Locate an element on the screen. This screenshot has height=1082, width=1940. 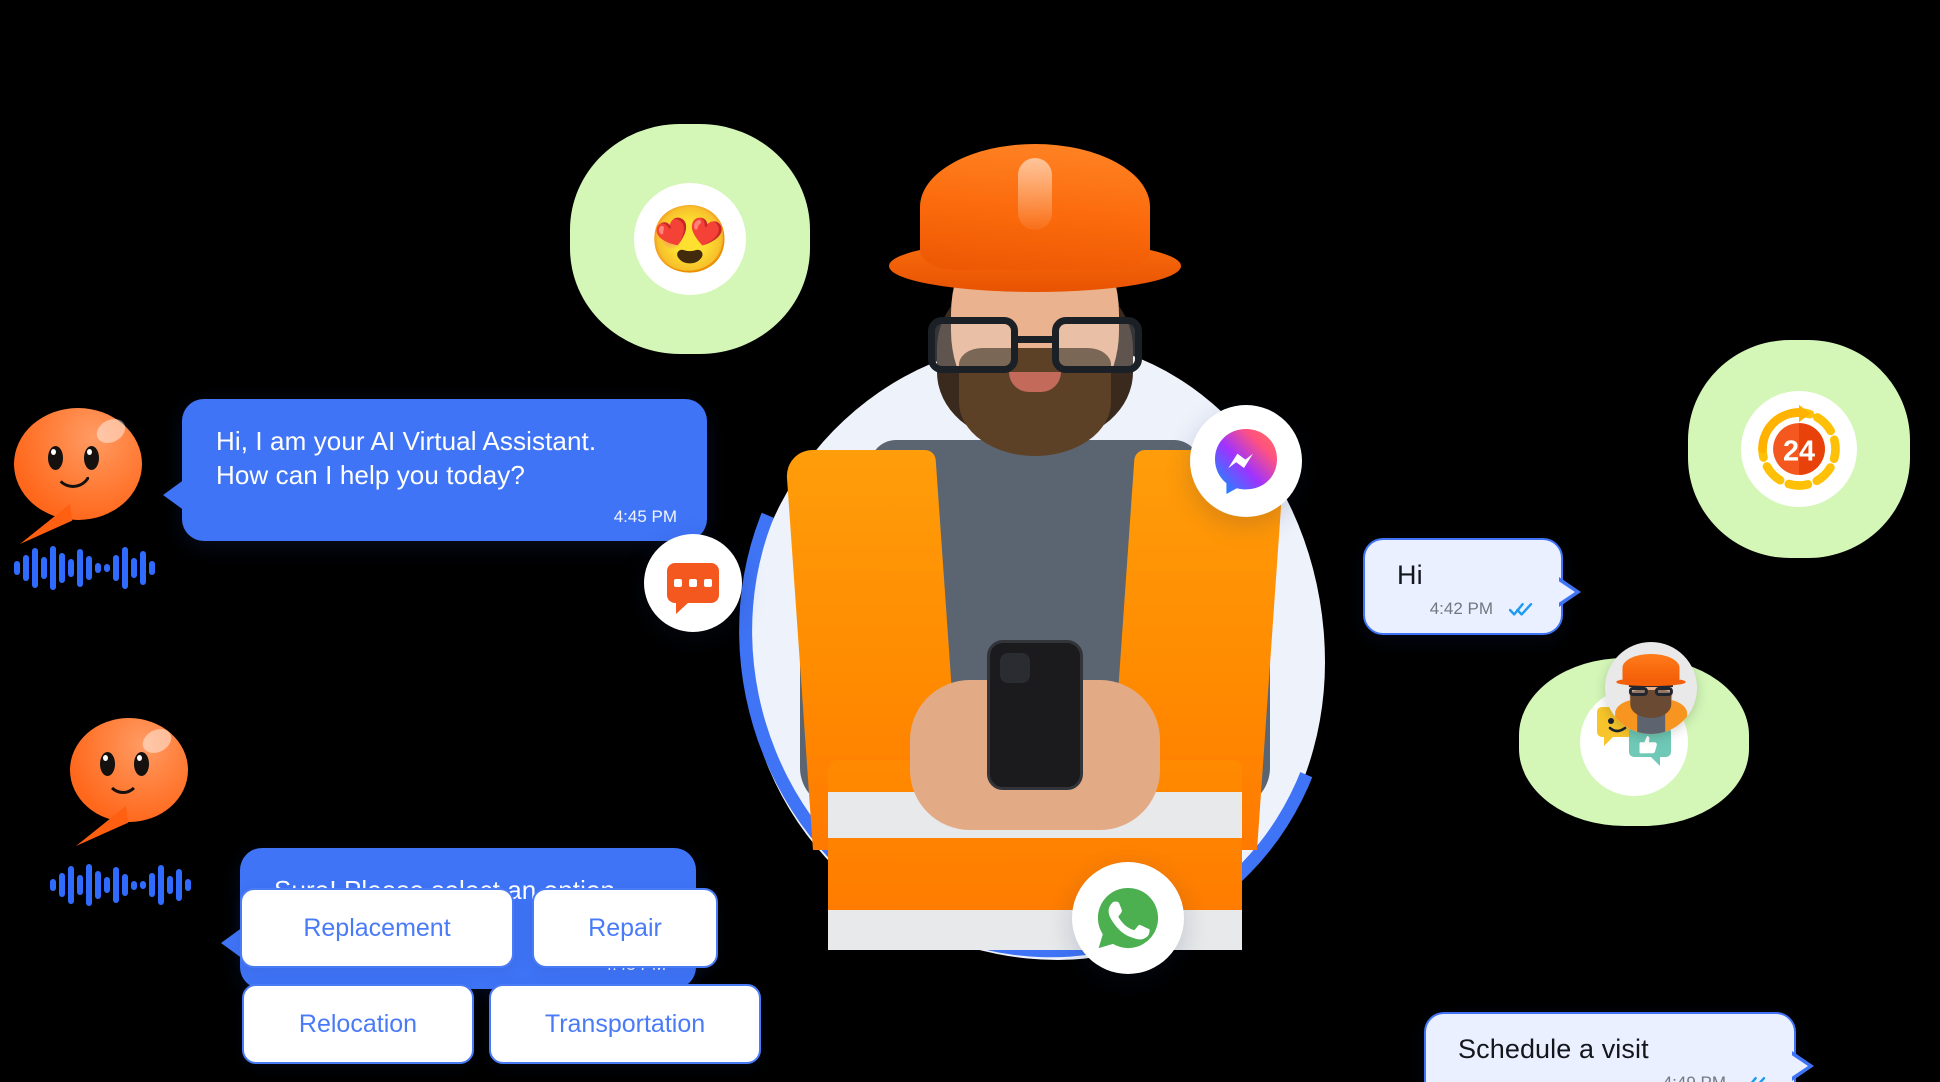
messenger-glyph is located at coordinates (1246, 461).